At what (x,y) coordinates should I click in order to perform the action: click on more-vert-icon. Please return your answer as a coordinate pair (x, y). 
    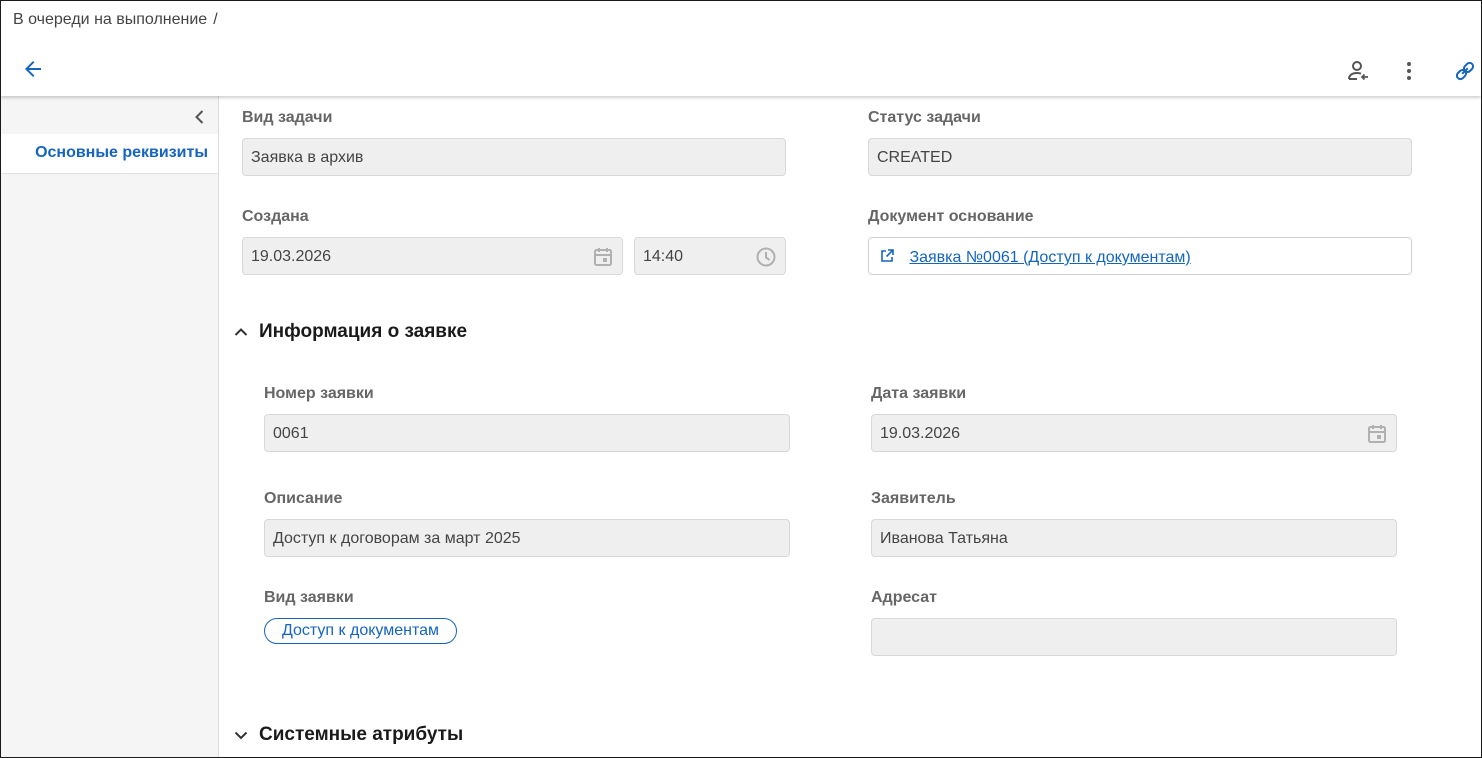
    Looking at the image, I should click on (1409, 71).